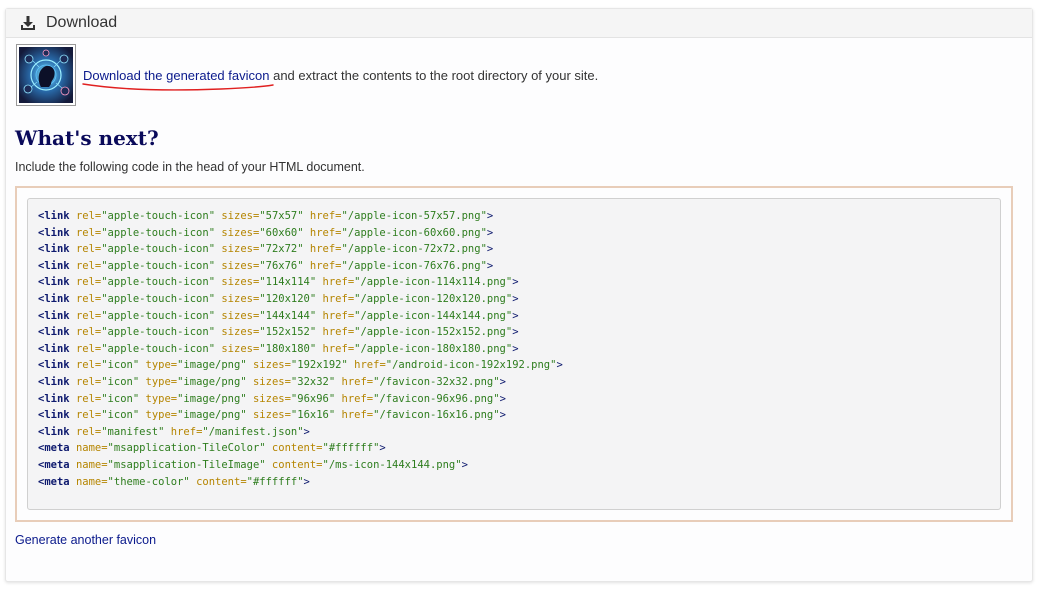 The image size is (1046, 593). Describe the element at coordinates (85, 540) in the screenshot. I see `generate-another-favicon-link: Generate another favicon` at that location.